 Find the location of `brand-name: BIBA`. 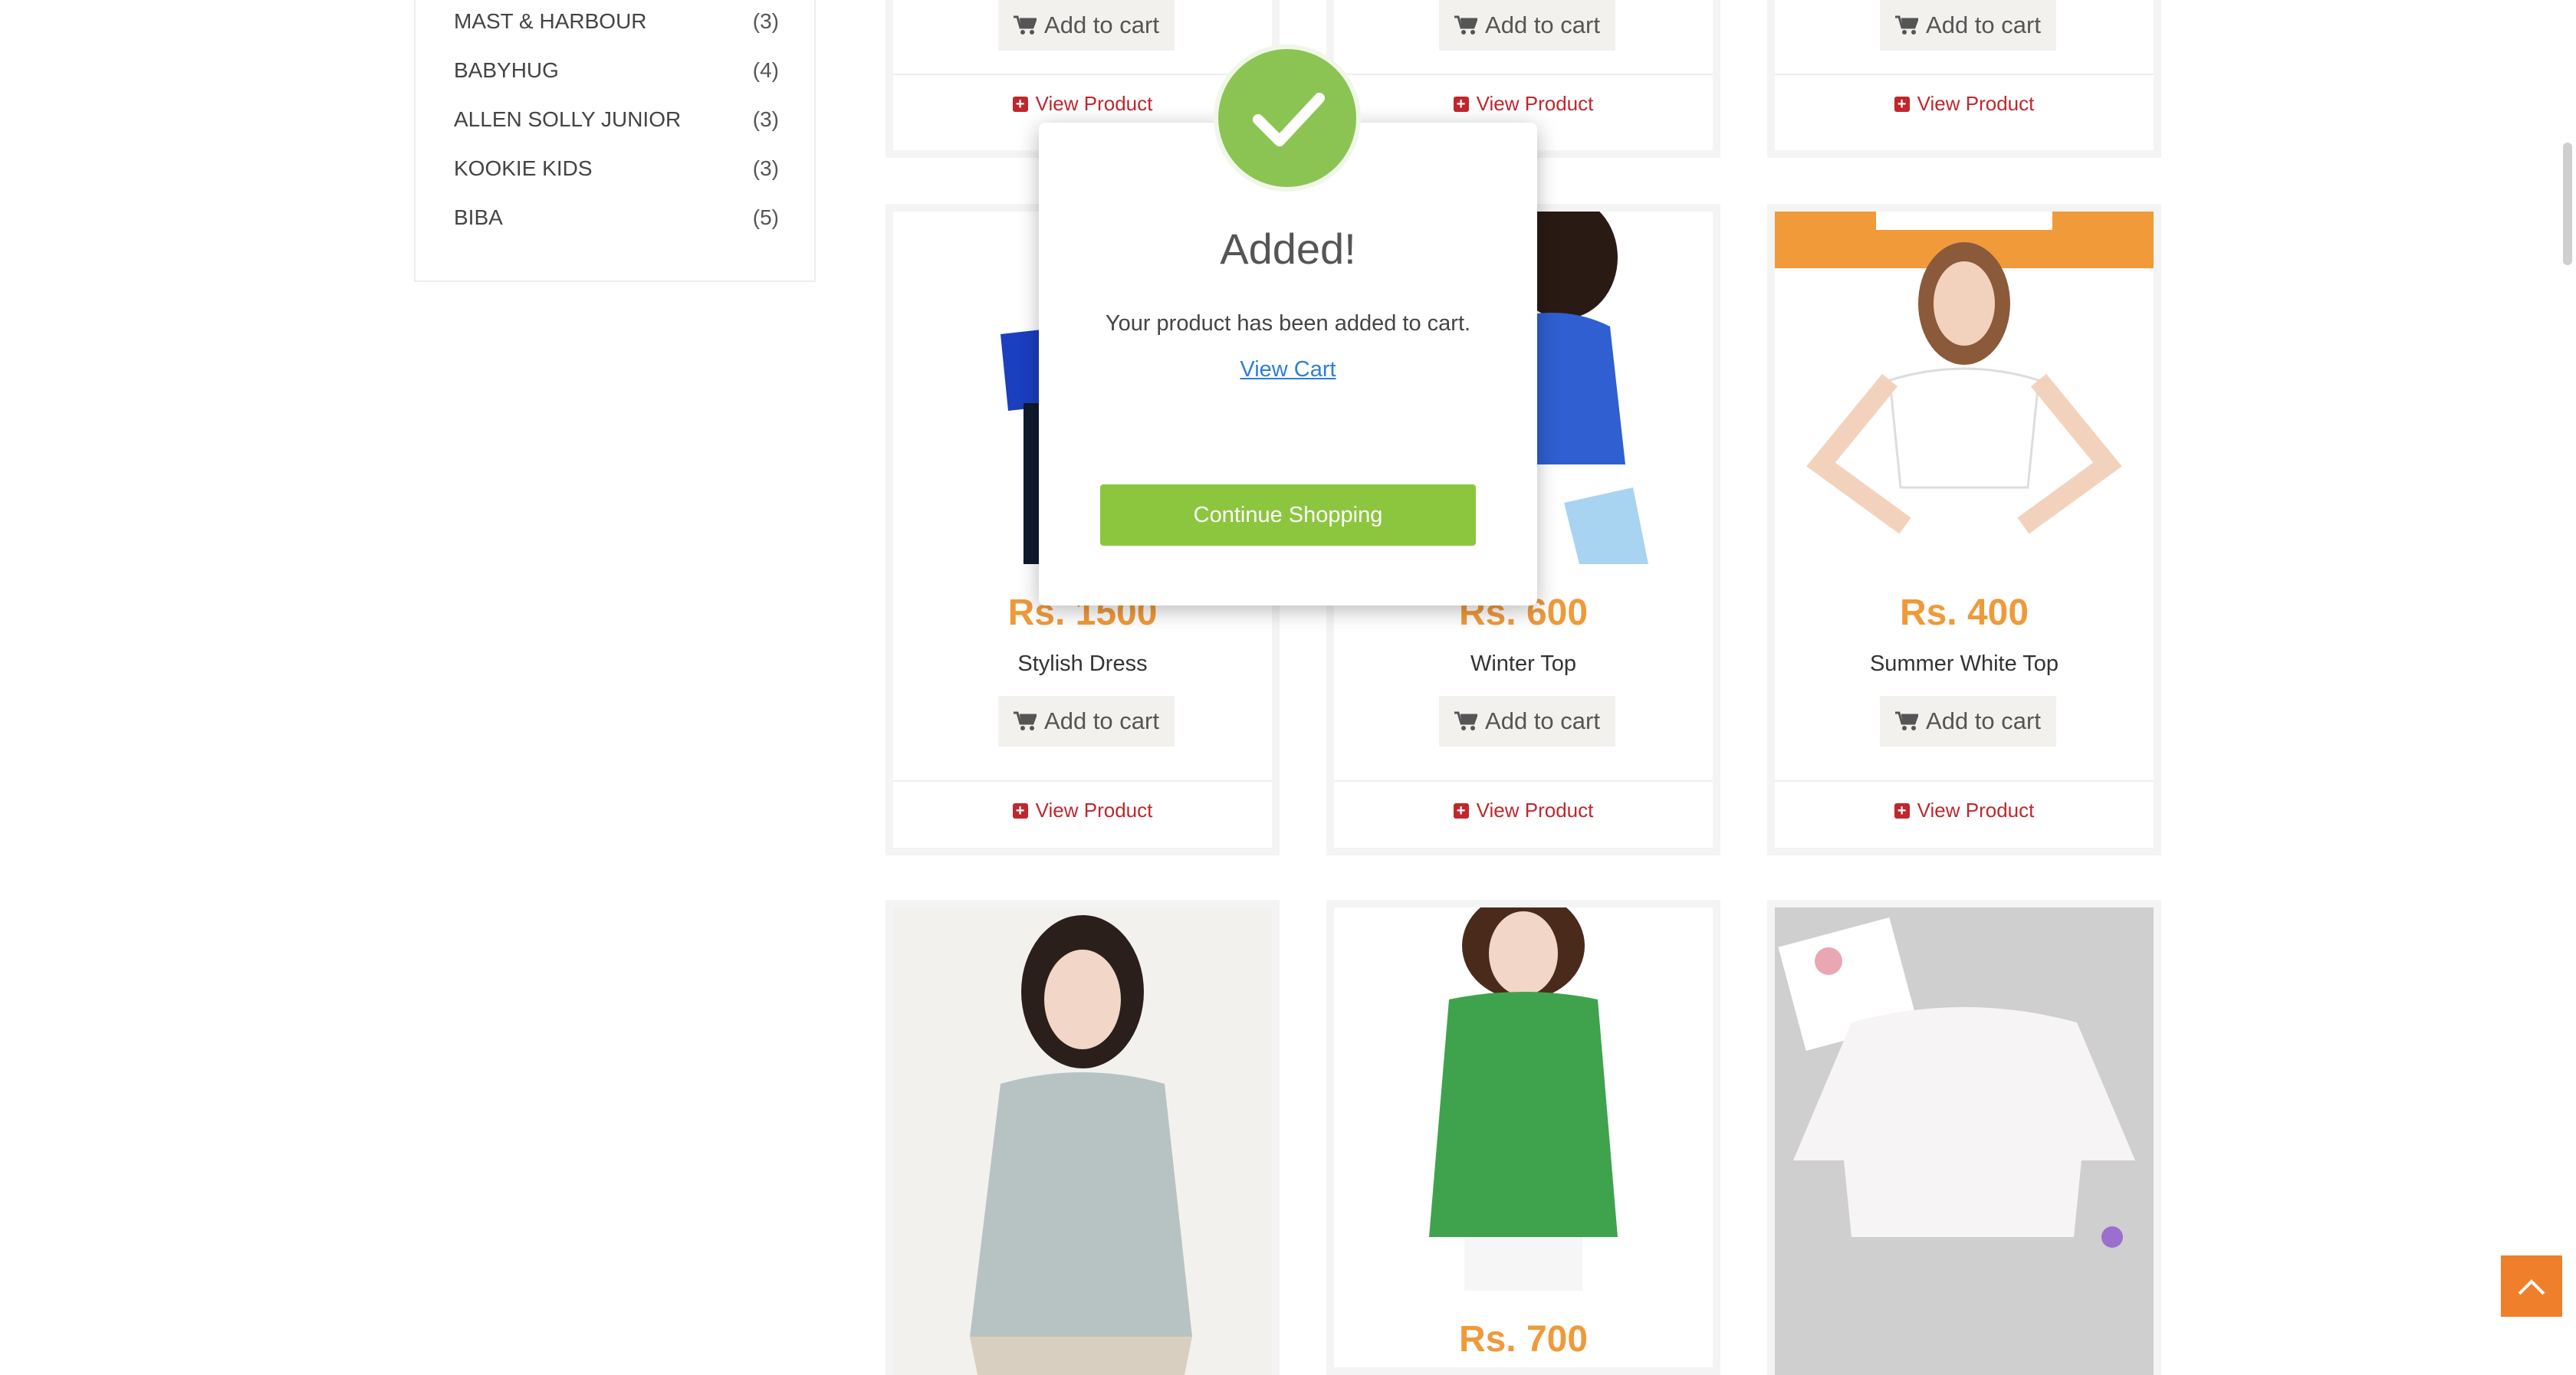

brand-name: BIBA is located at coordinates (479, 217).